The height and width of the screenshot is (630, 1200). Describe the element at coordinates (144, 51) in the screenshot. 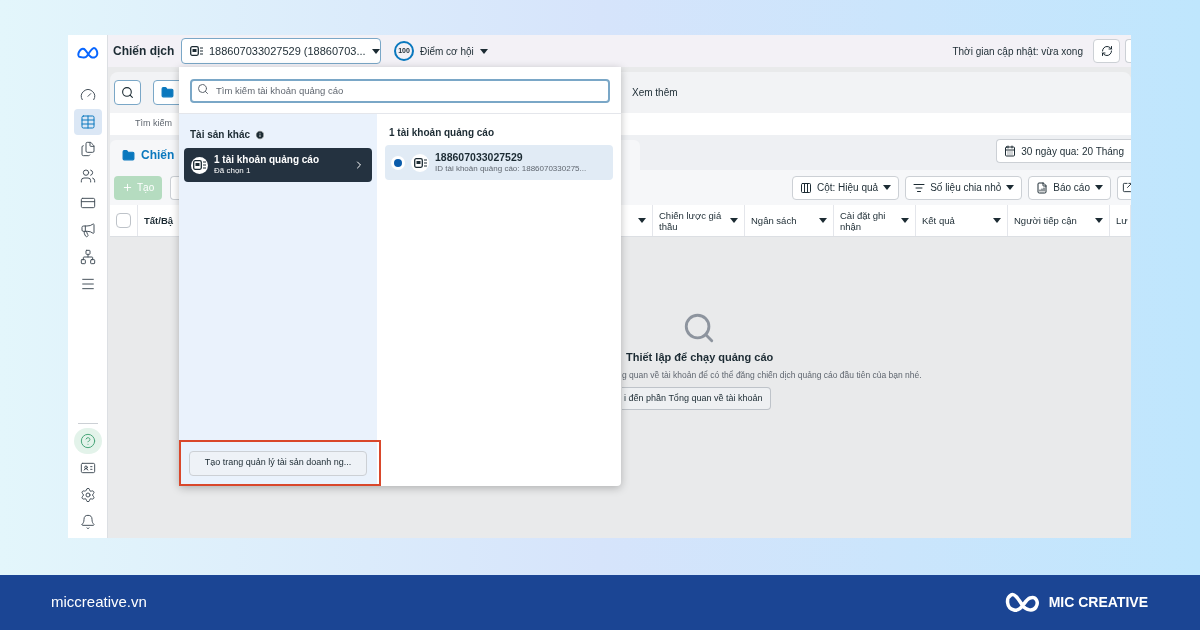

I see `page-title: Chiến dịch` at that location.